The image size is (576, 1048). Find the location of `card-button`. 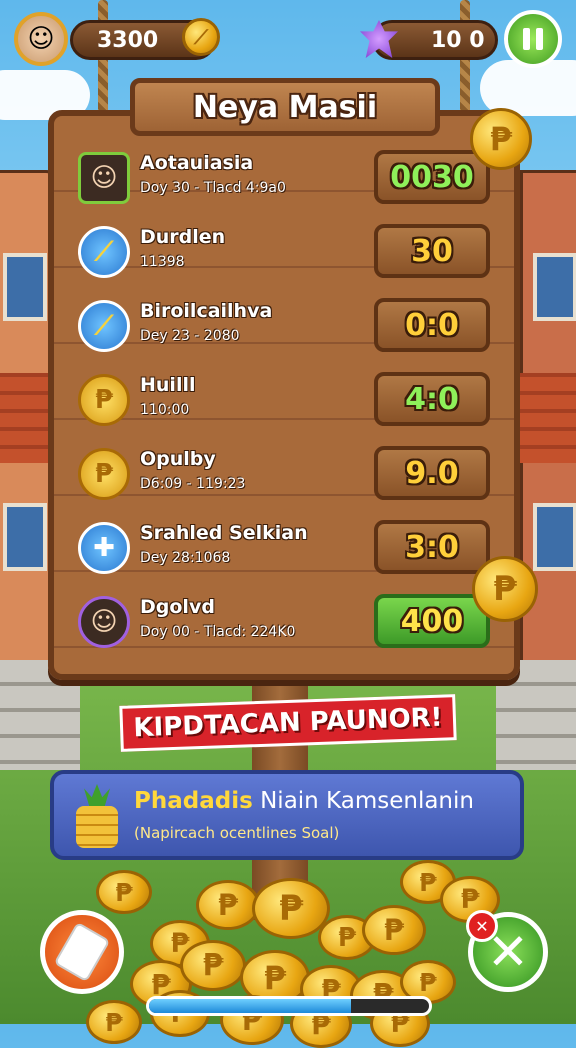

card-button is located at coordinates (82, 952).